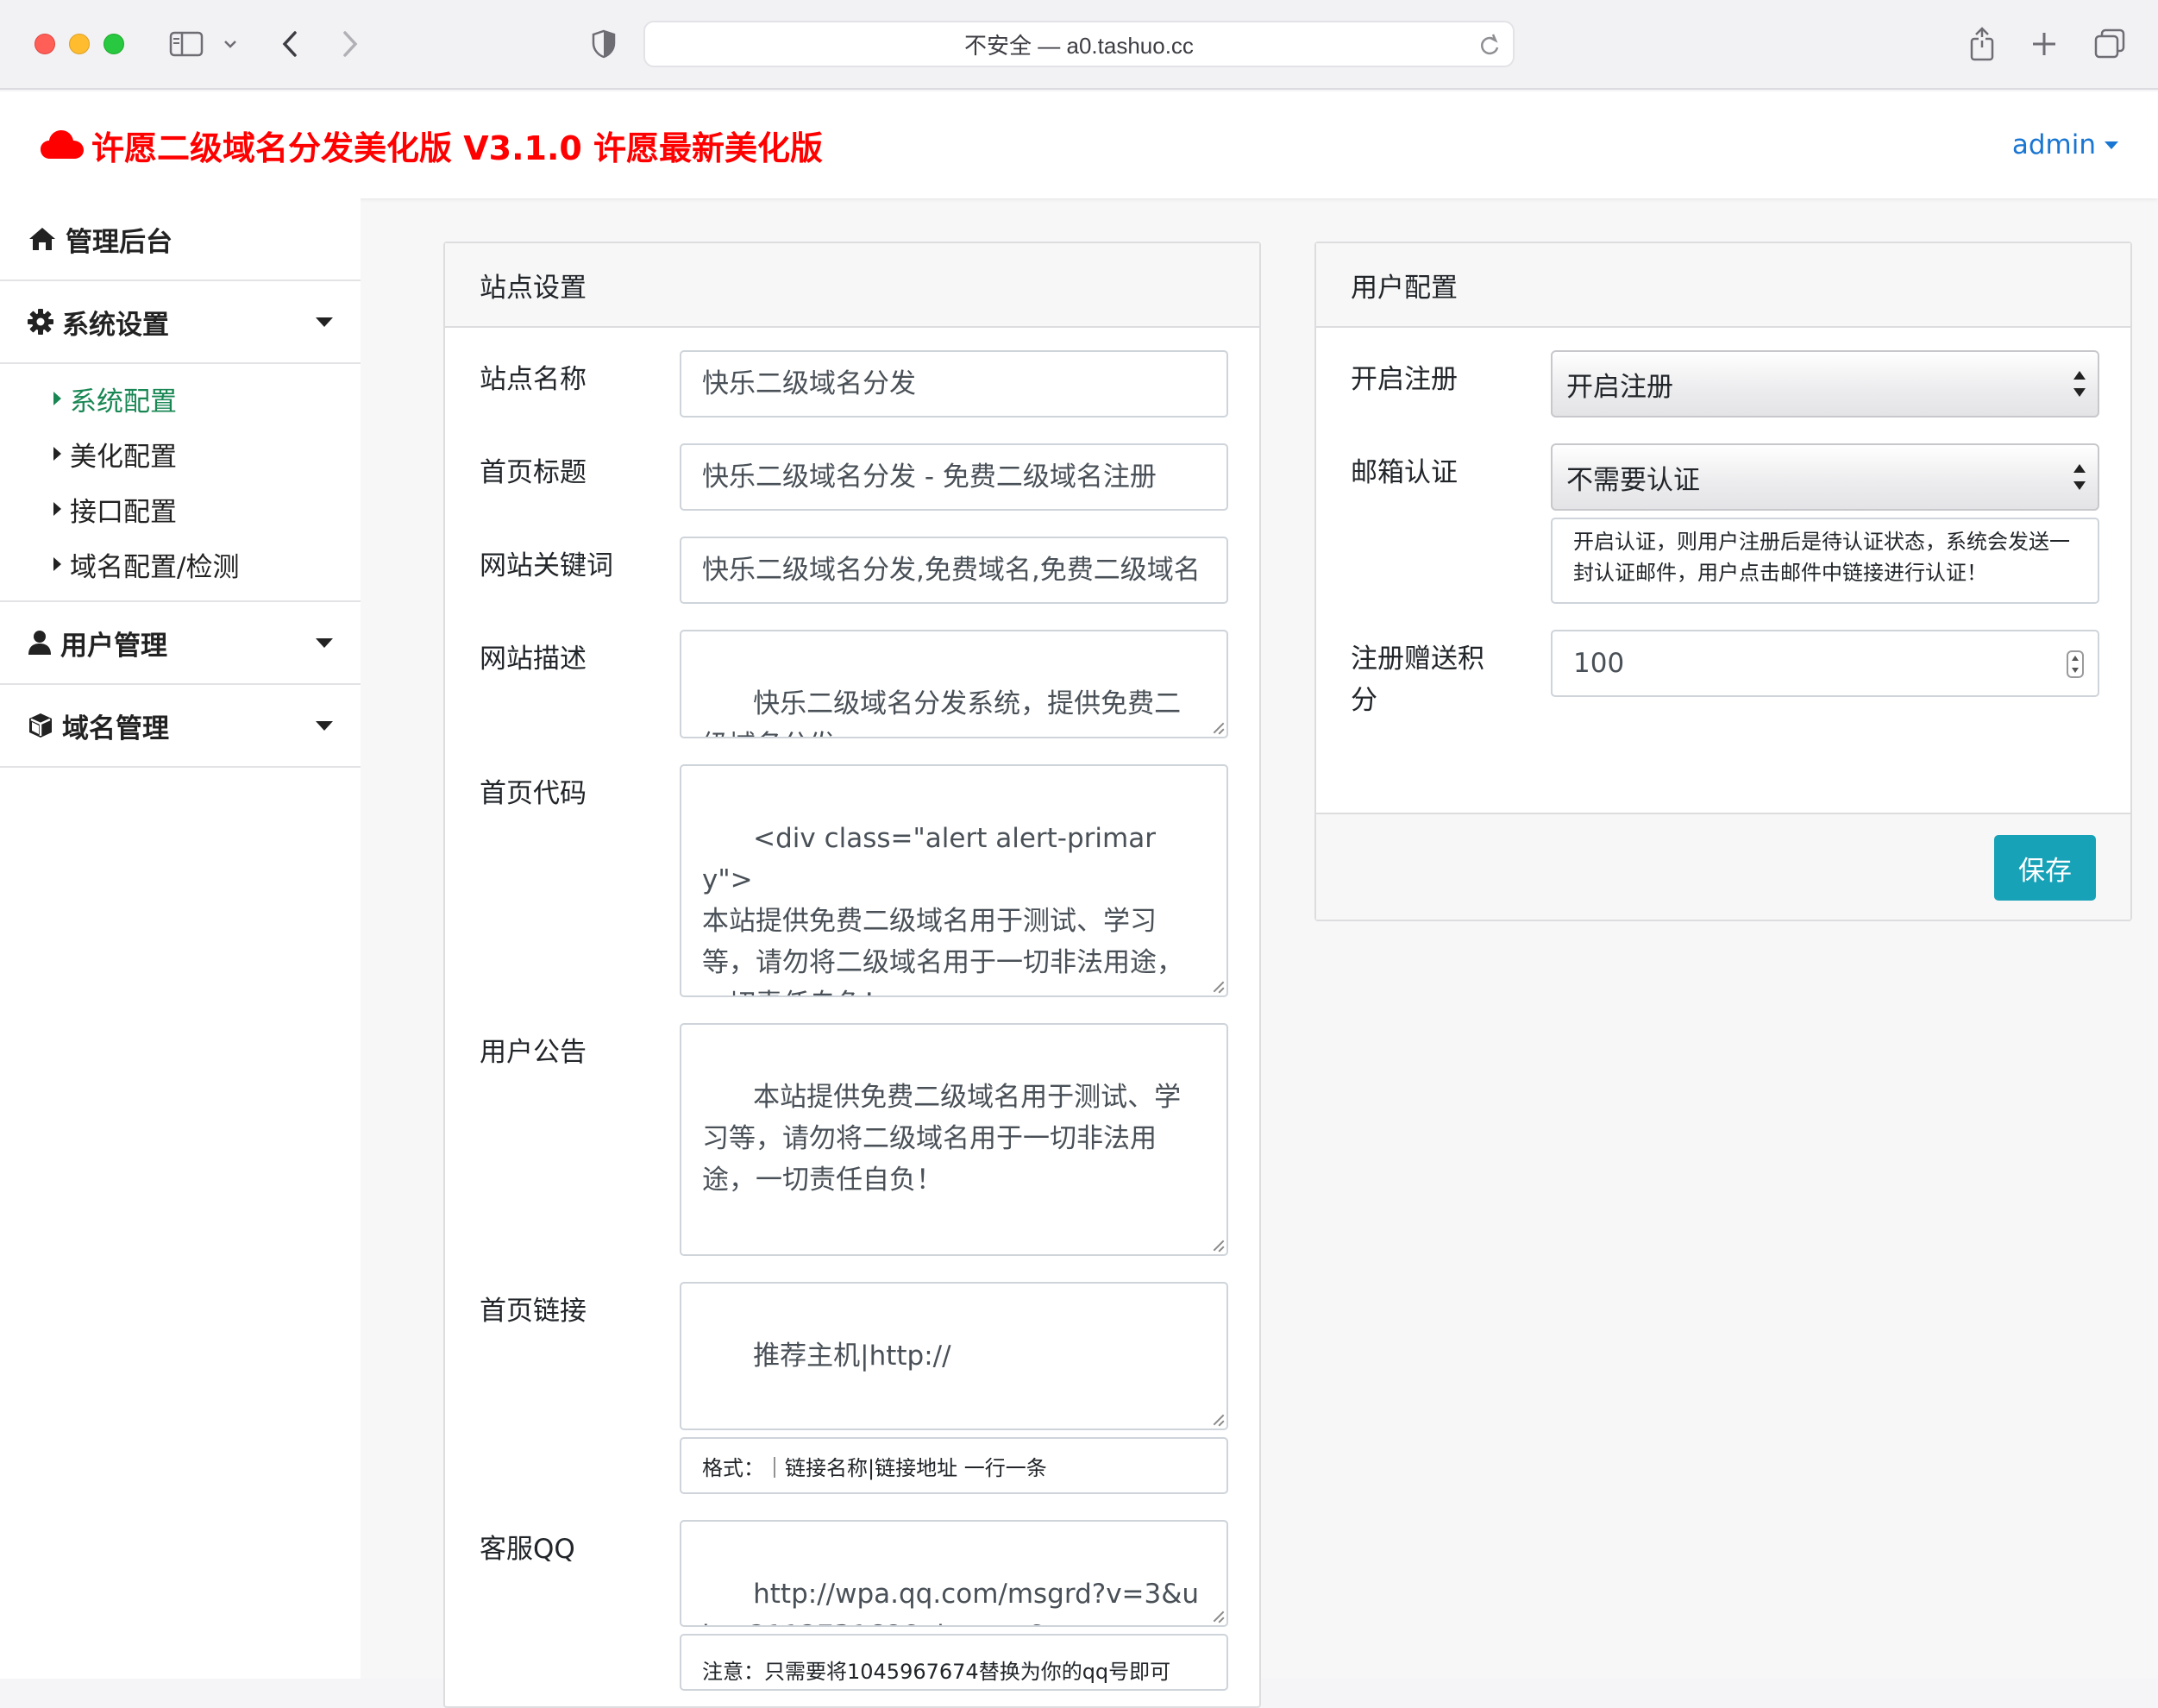  I want to click on user-menu: admin, so click(2065, 144).